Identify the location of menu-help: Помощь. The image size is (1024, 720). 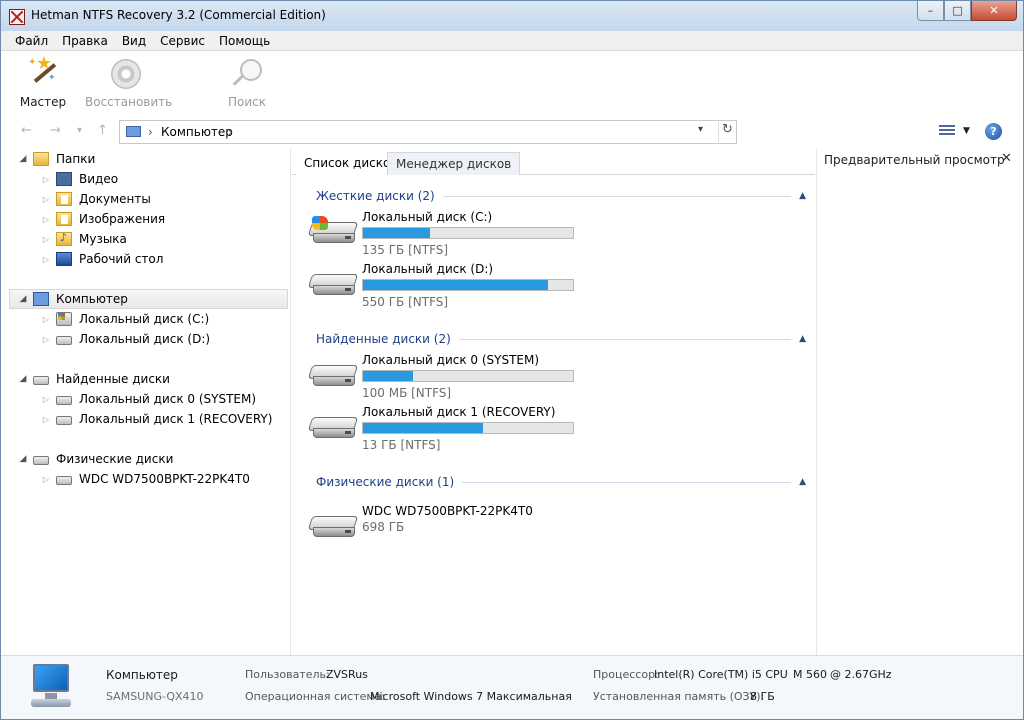
(244, 40).